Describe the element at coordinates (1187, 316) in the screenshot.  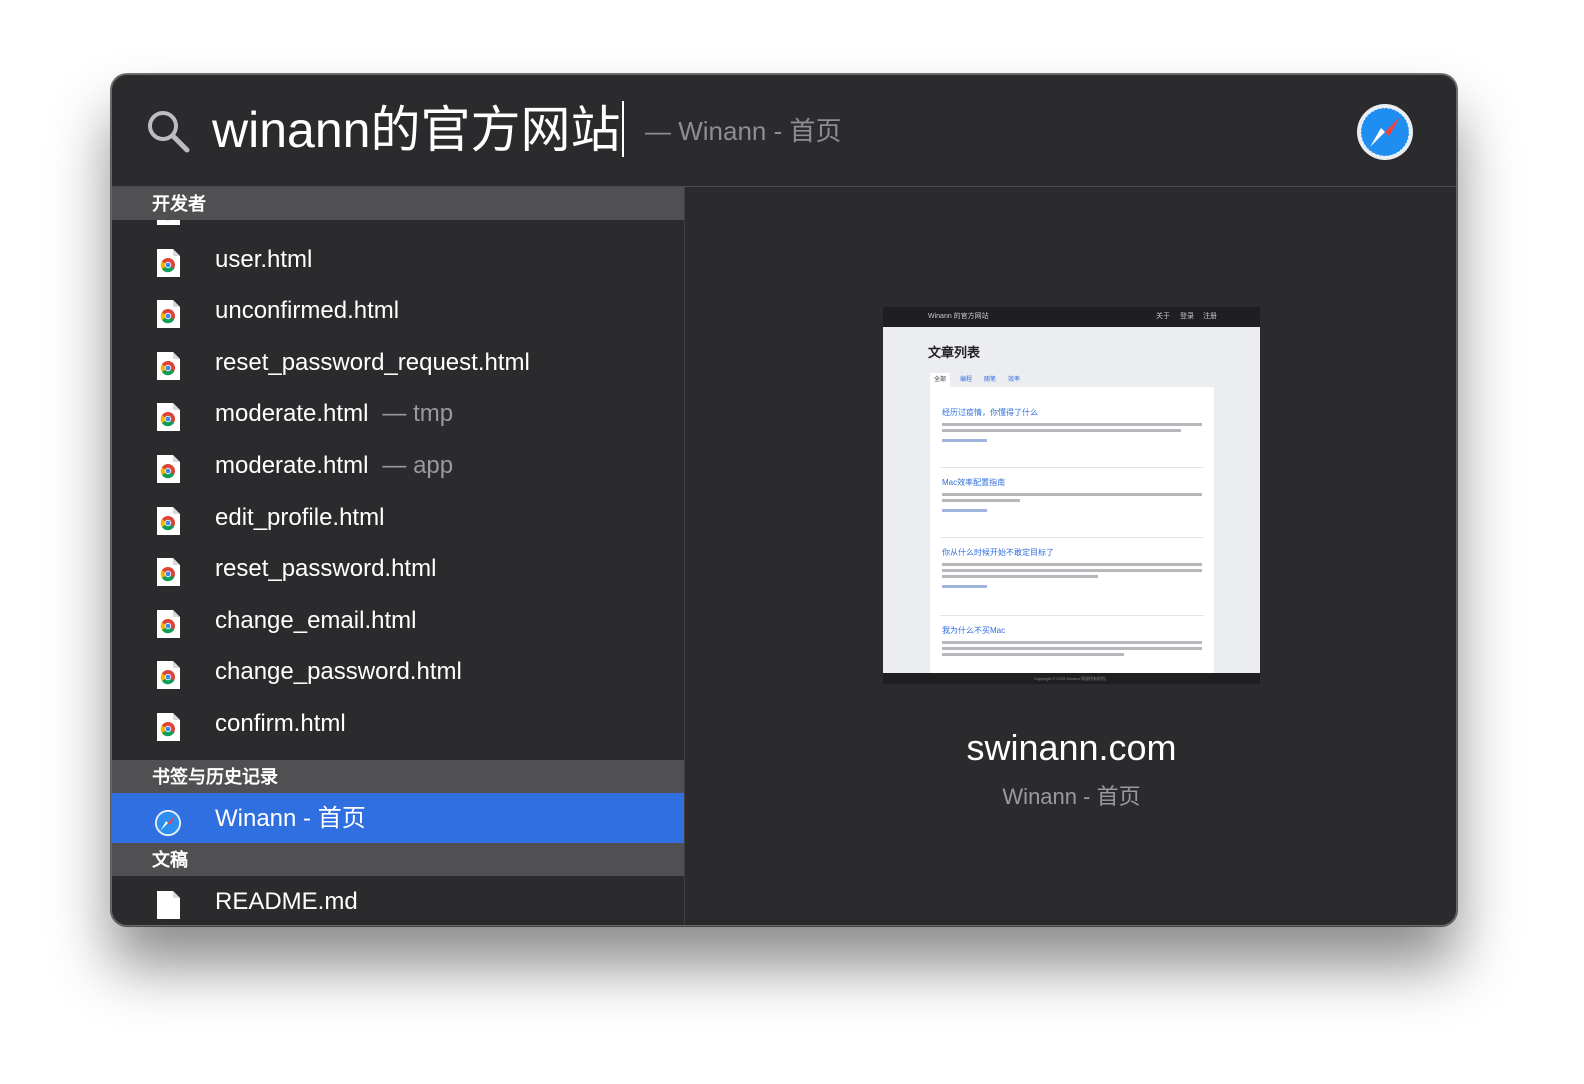
I see `thumbnail-nav-login: 登录` at that location.